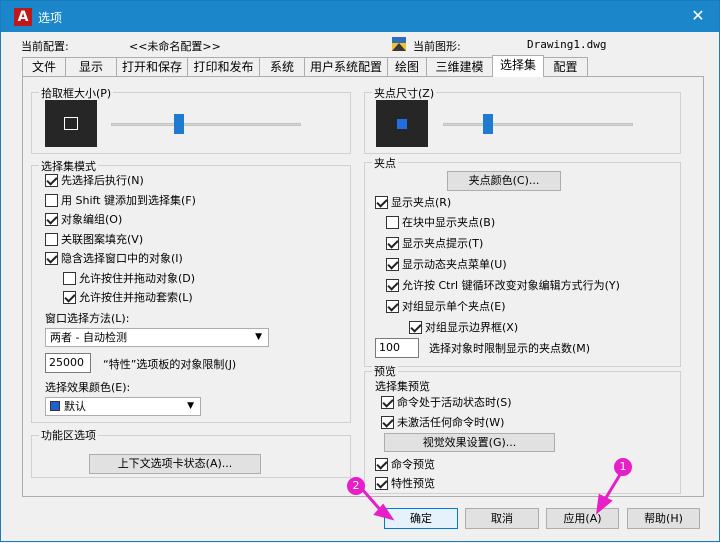 This screenshot has height=543, width=720. Describe the element at coordinates (518, 66) in the screenshot. I see `tab-selection: 选择集` at that location.